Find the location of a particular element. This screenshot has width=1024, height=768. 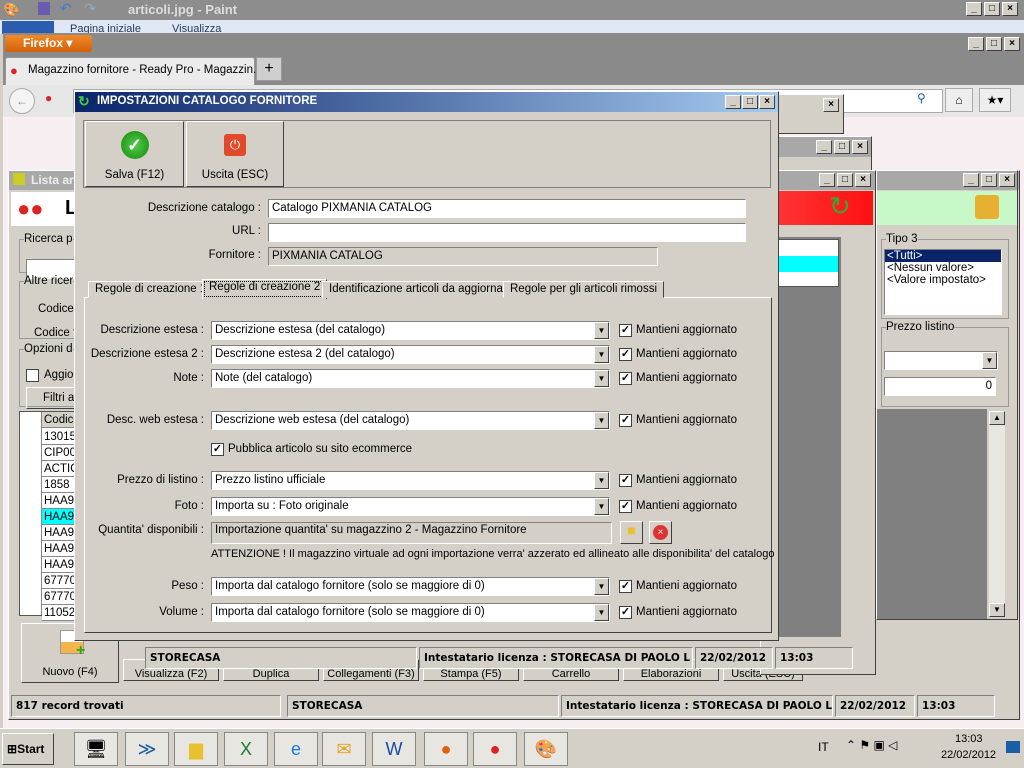

undo-icon: ↶ is located at coordinates (66, 8).